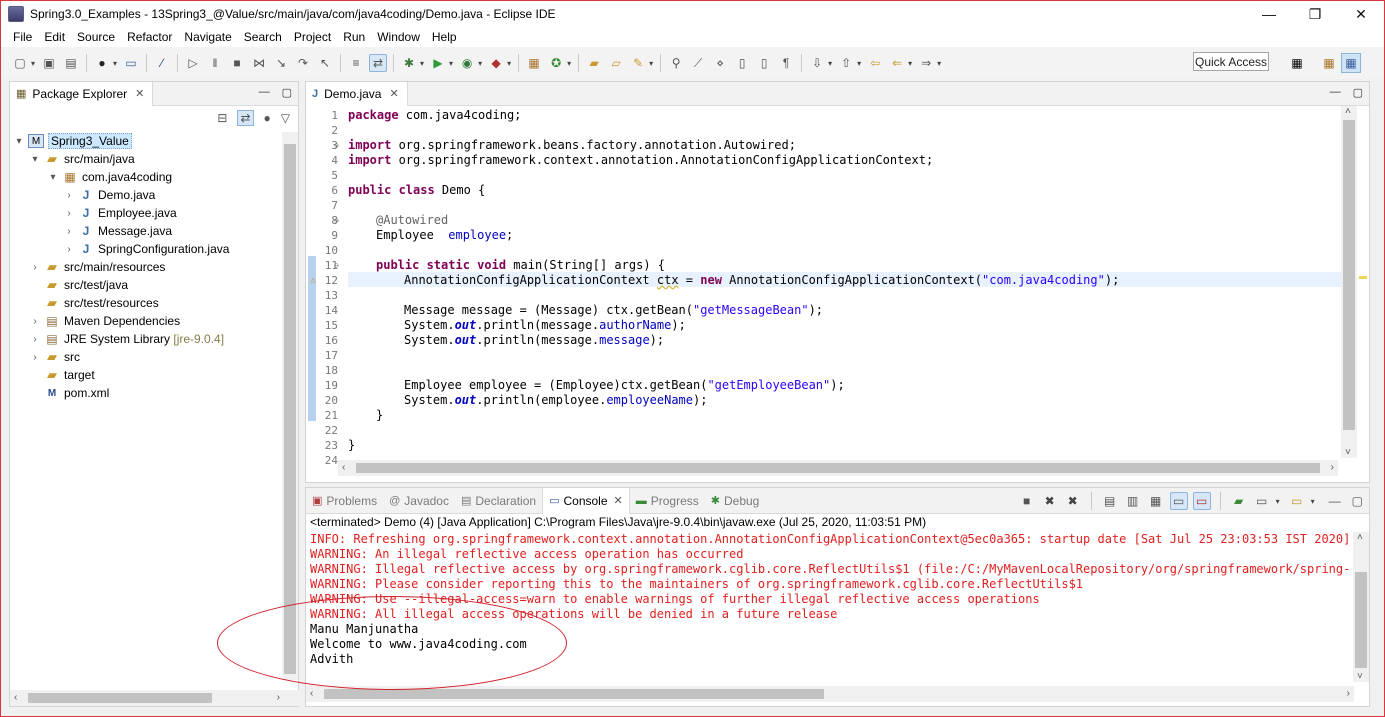 The image size is (1385, 717). Describe the element at coordinates (281, 63) in the screenshot. I see `step-into-icon: ↘` at that location.